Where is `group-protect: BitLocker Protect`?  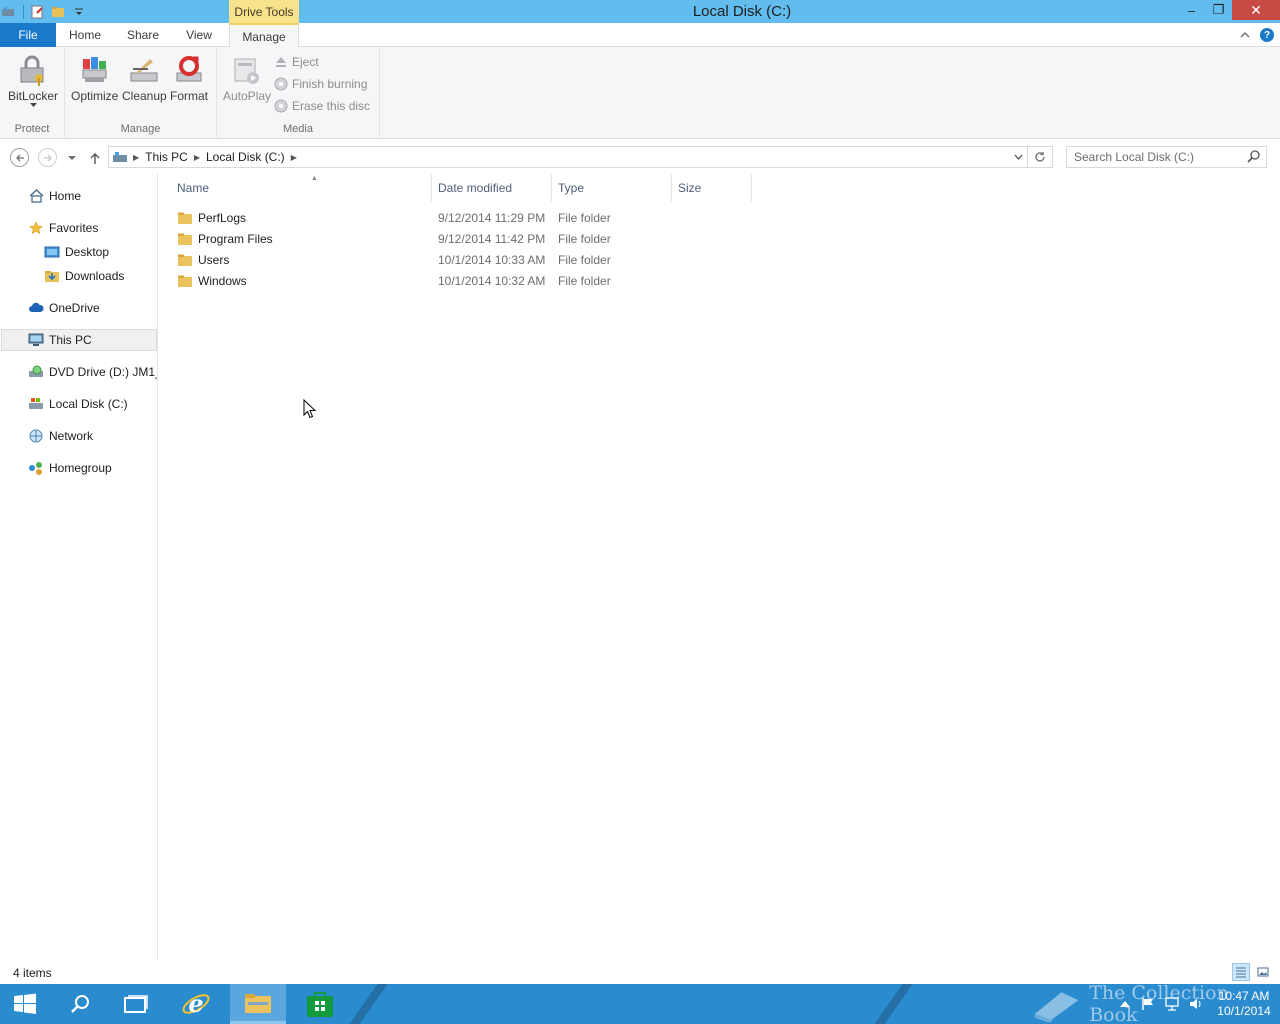
group-protect: BitLocker Protect is located at coordinates (32, 93).